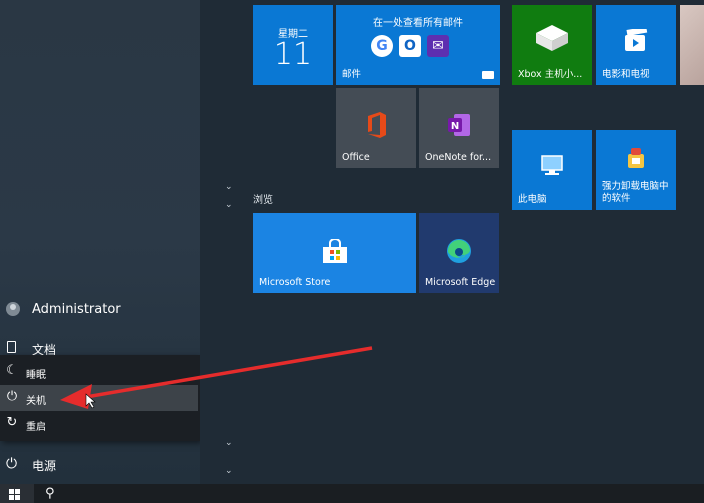  I want to click on onenote-icon: N, so click(459, 125).